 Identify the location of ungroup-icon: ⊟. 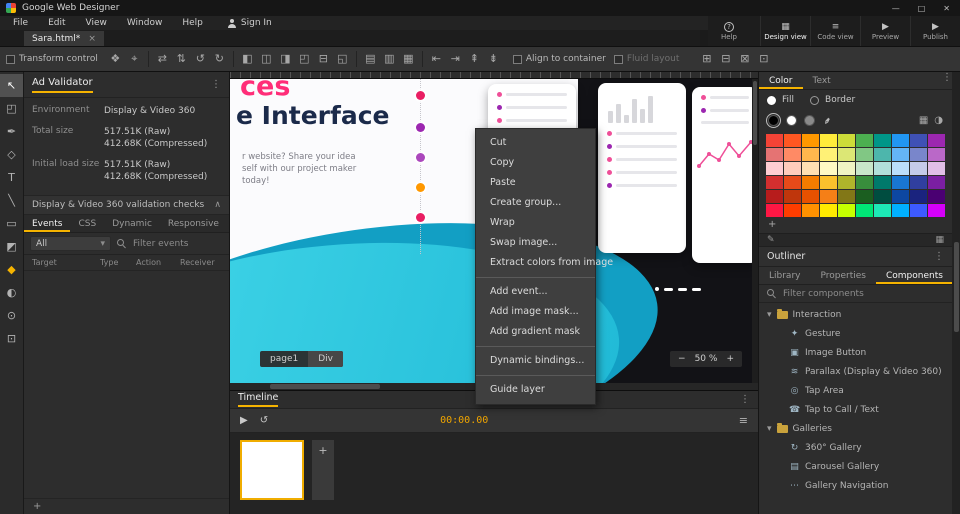
(725, 59).